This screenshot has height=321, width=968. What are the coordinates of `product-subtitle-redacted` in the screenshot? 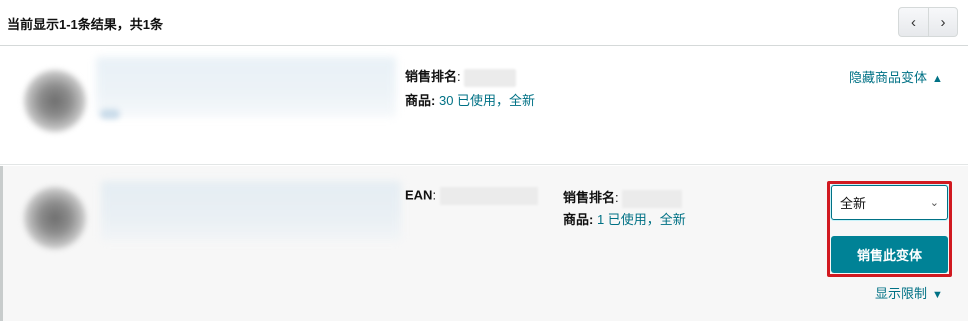 It's located at (110, 114).